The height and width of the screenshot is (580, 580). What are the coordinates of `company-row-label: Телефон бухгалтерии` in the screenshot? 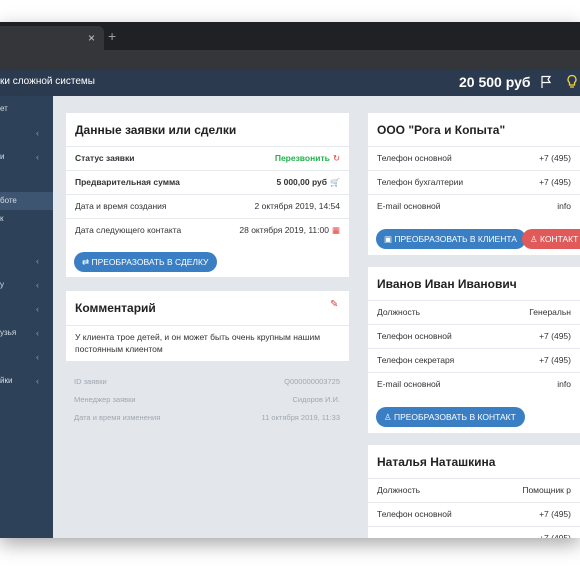 It's located at (420, 182).